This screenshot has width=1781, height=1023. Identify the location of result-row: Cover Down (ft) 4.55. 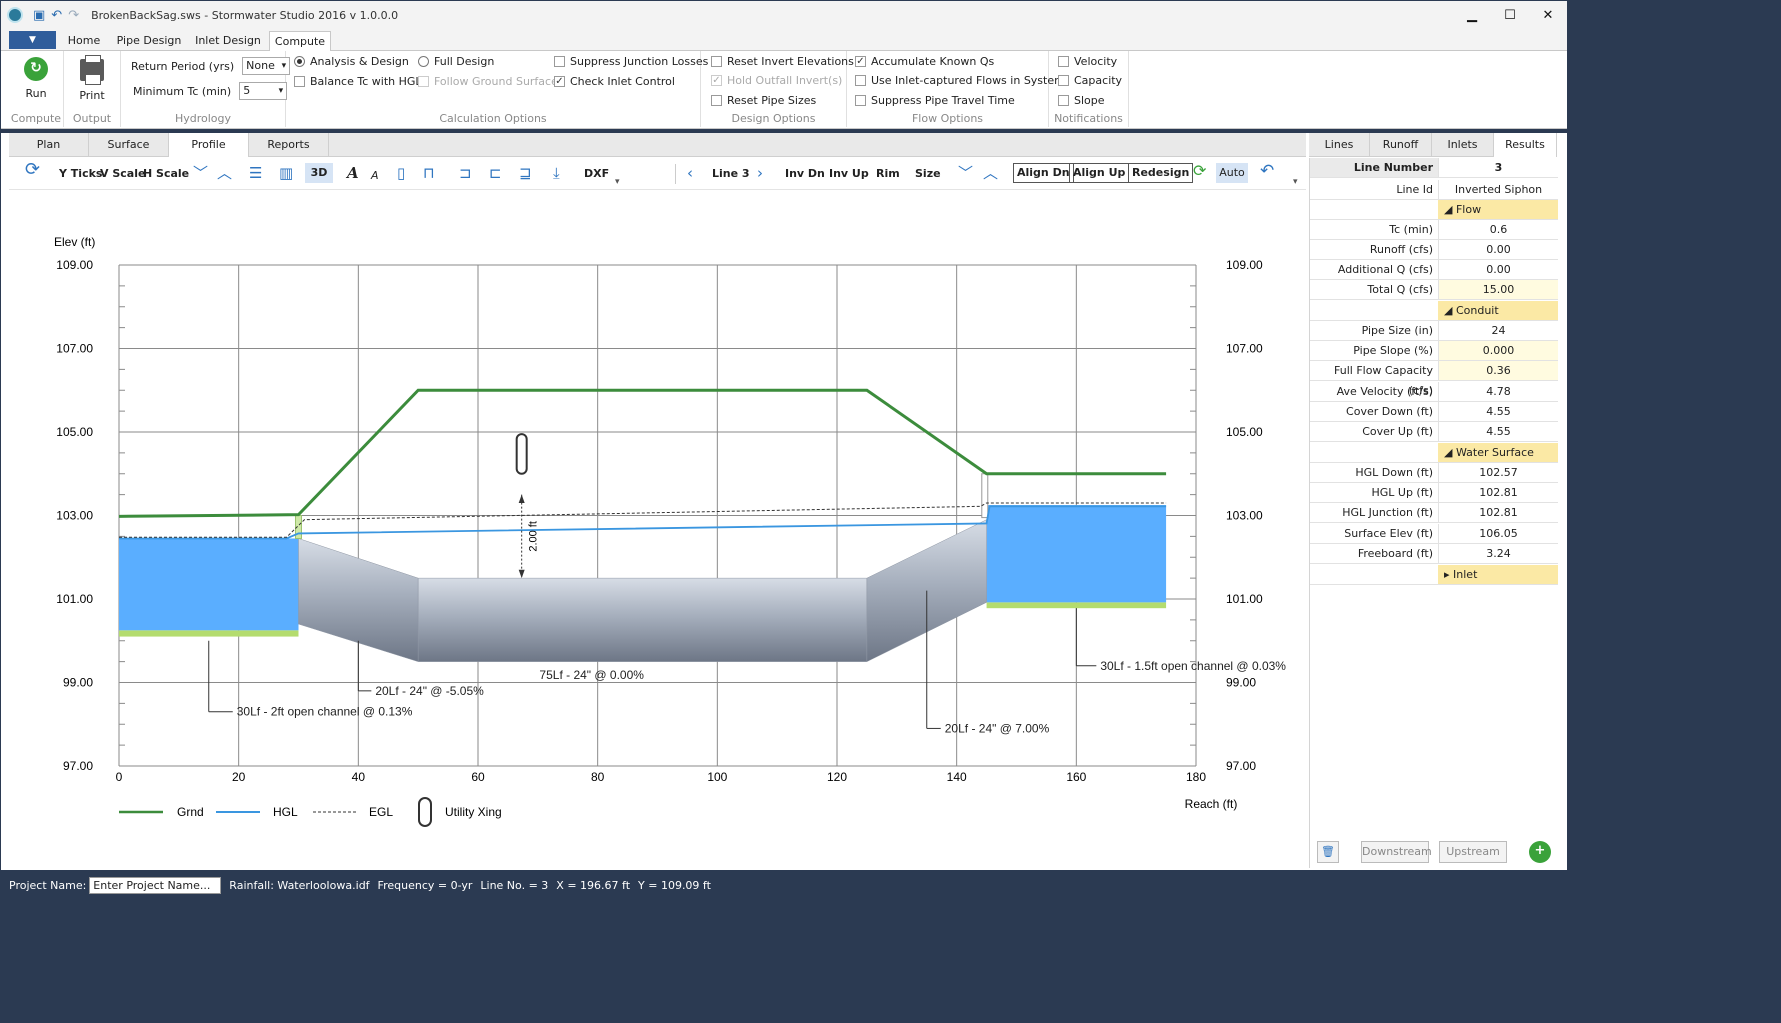
(1434, 412).